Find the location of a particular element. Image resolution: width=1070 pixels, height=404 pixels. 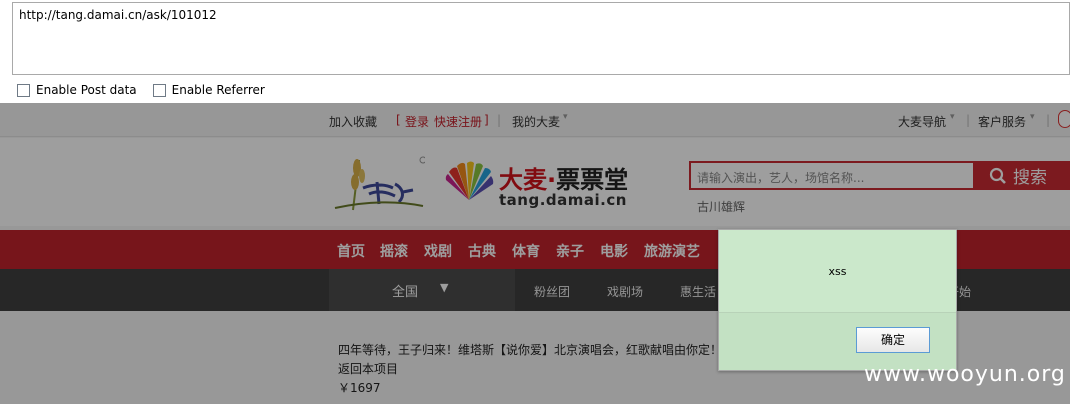

enable-referrer-checkbox is located at coordinates (159, 90).